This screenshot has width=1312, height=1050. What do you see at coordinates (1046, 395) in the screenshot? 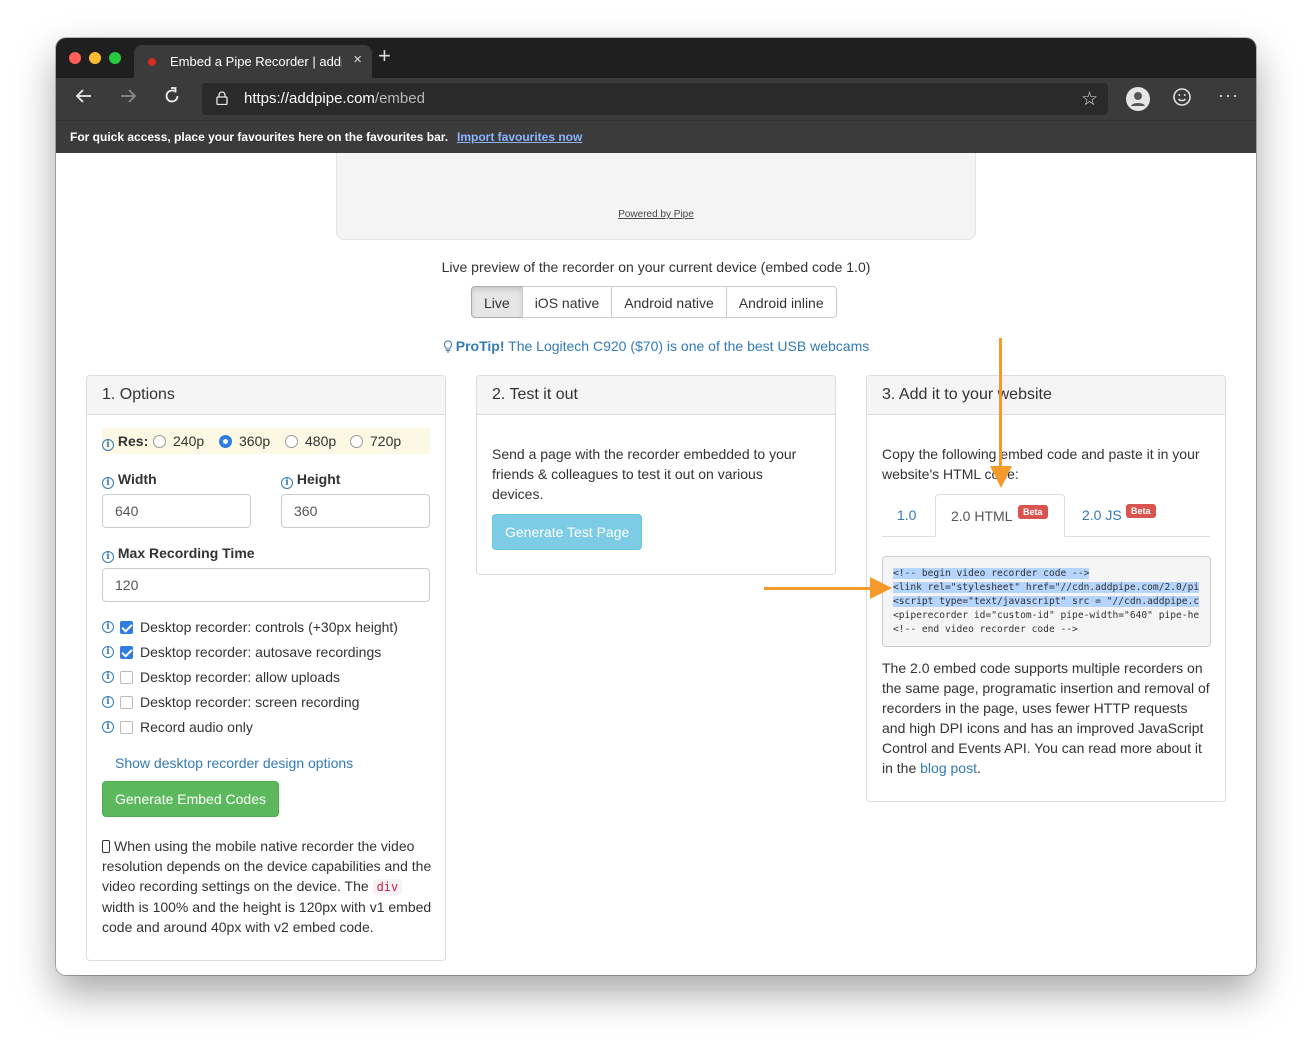
I see `embed-title: 3. Add it to your website` at bounding box center [1046, 395].